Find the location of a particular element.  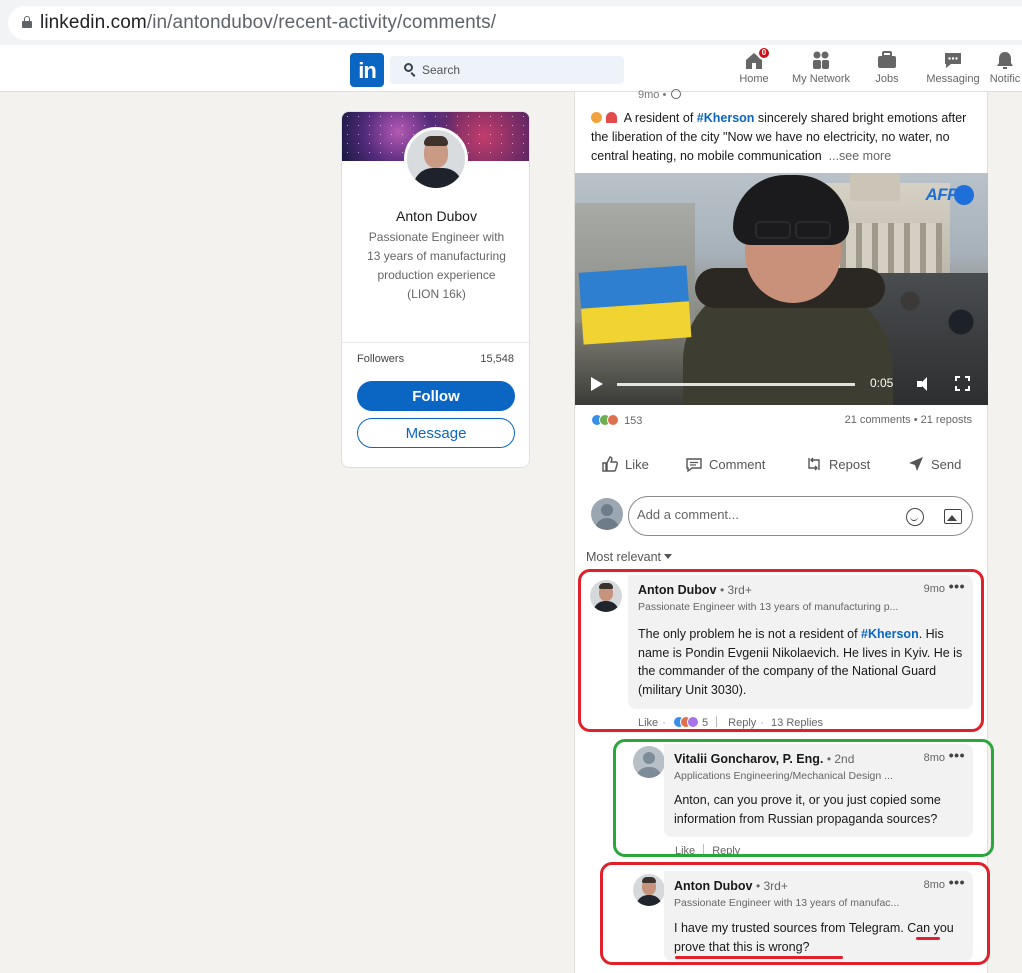

comment-button: Comment is located at coordinates (725, 465).